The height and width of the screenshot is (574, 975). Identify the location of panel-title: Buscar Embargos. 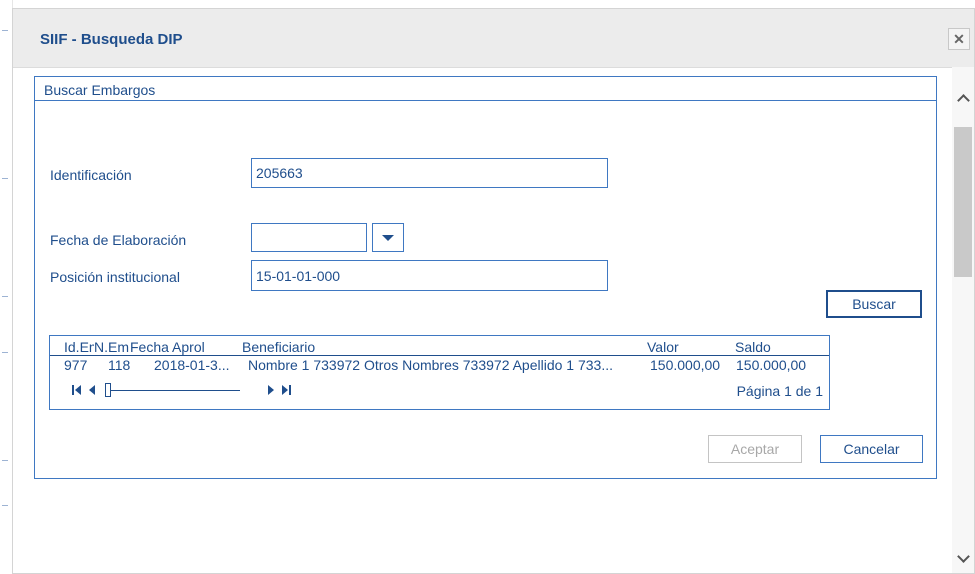
(100, 90).